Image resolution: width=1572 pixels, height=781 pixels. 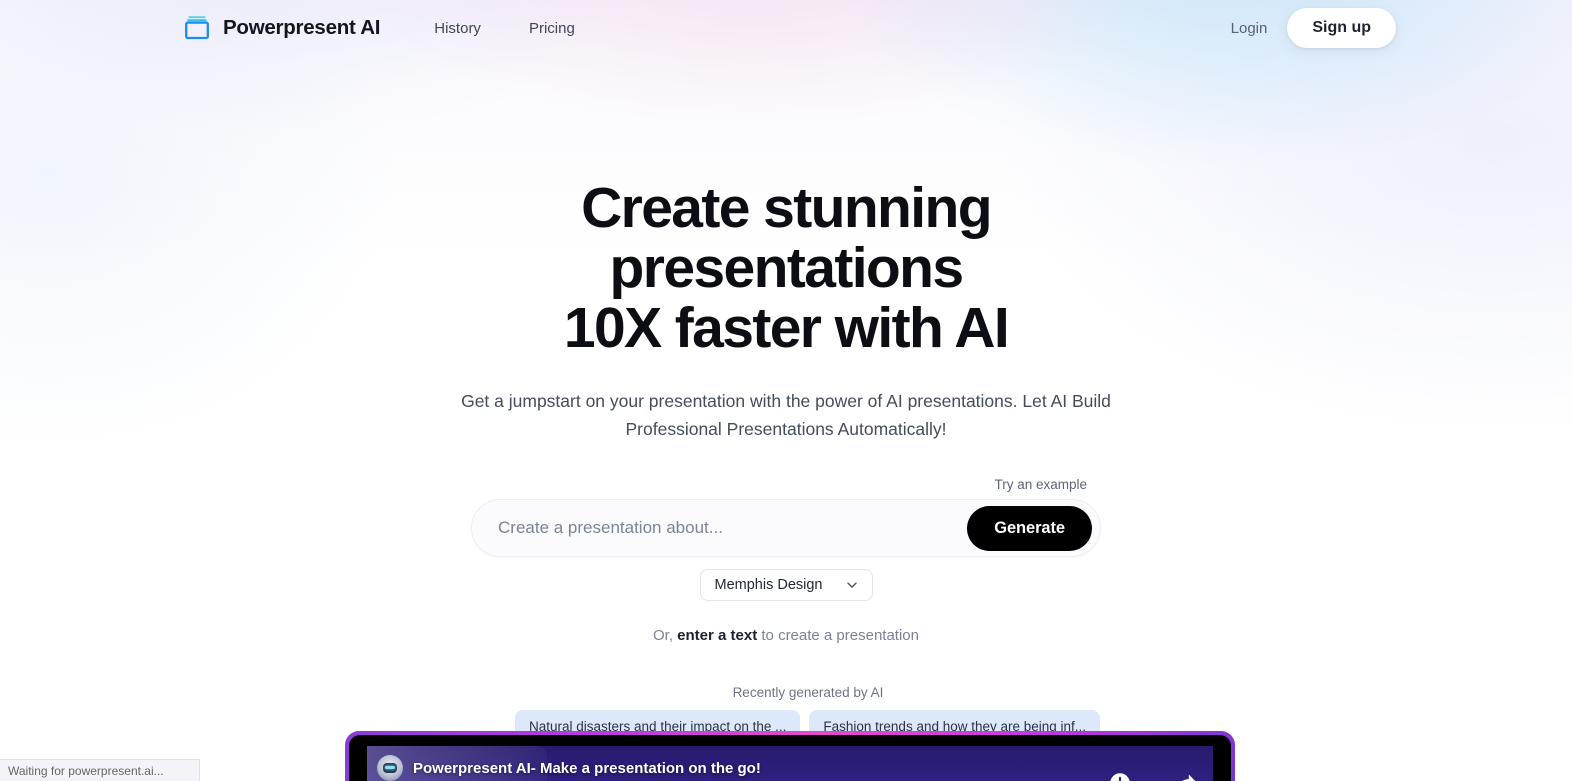 I want to click on nav-item-history: History, so click(x=457, y=28).